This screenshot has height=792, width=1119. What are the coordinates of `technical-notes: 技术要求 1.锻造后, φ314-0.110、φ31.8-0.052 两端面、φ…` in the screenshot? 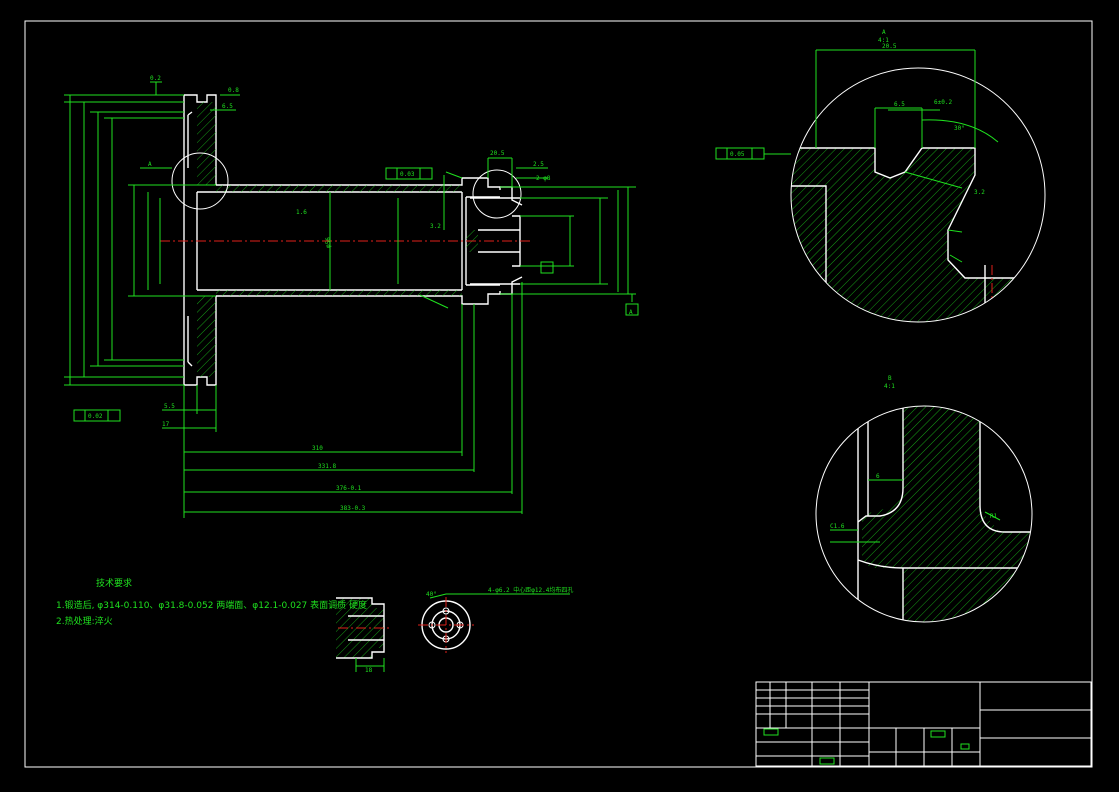 It's located at (211, 602).